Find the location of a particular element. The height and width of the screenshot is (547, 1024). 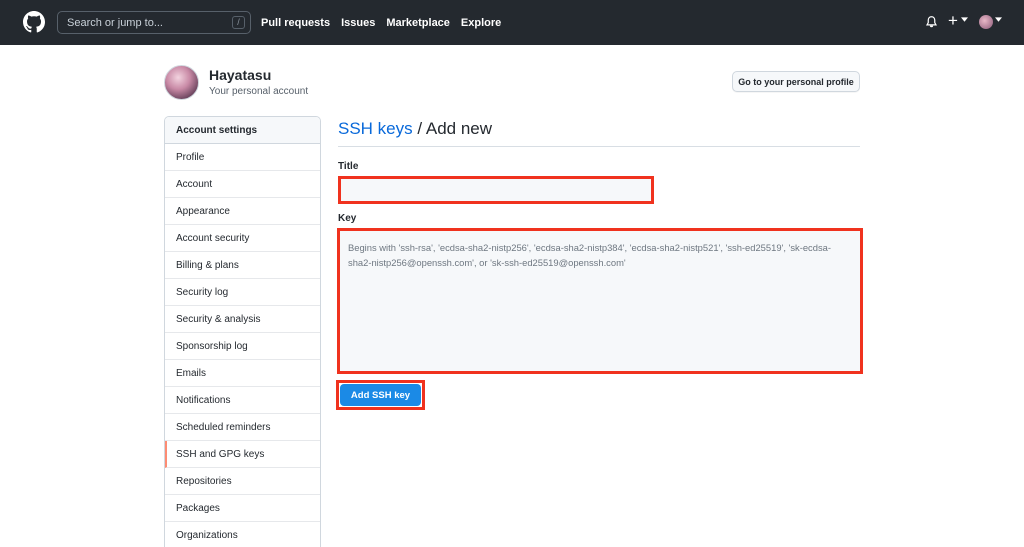

page-title-text: / Add new is located at coordinates (452, 128).